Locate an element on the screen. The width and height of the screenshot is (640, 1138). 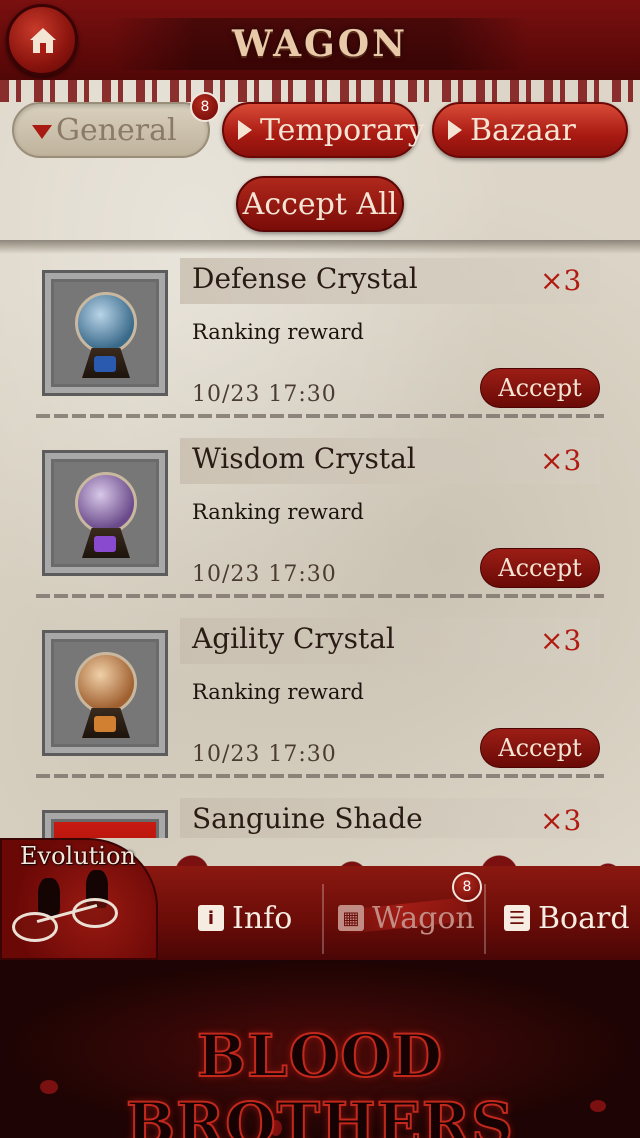
list-item: Sanguine Shade ×3 is located at coordinates (320, 818).